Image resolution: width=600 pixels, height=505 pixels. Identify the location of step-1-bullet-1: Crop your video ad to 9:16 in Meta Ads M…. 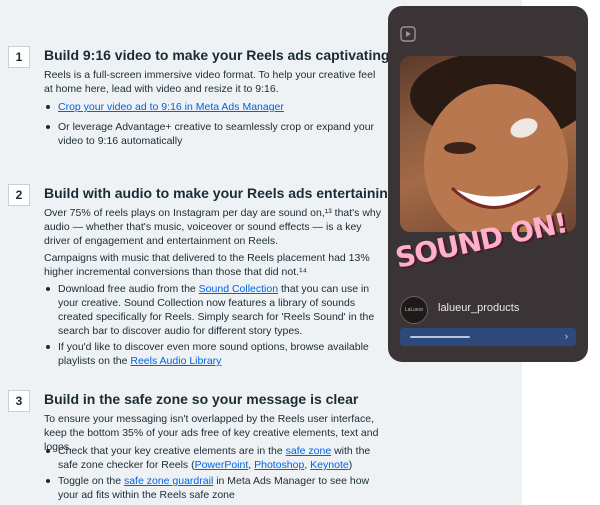
(214, 107).